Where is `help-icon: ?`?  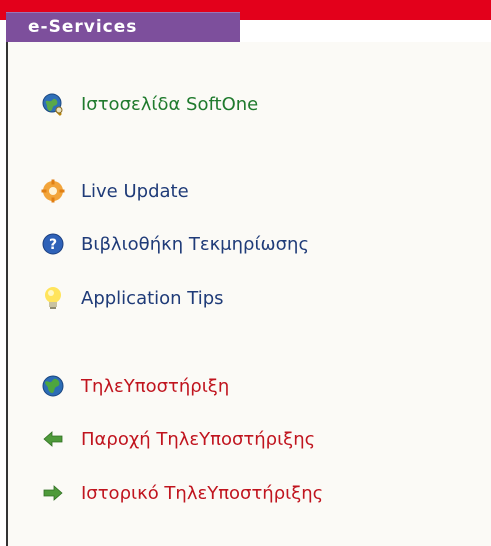 help-icon: ? is located at coordinates (53, 244).